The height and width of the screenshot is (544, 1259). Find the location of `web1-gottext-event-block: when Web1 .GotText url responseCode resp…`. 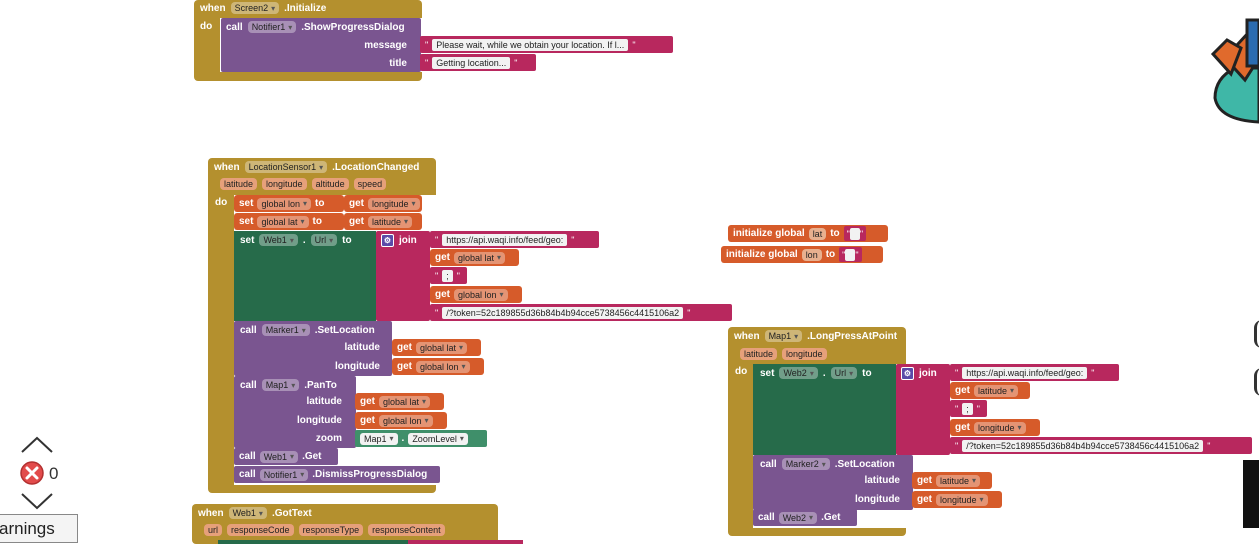

web1-gottext-event-block: when Web1 .GotText url responseCode resp… is located at coordinates (345, 524).